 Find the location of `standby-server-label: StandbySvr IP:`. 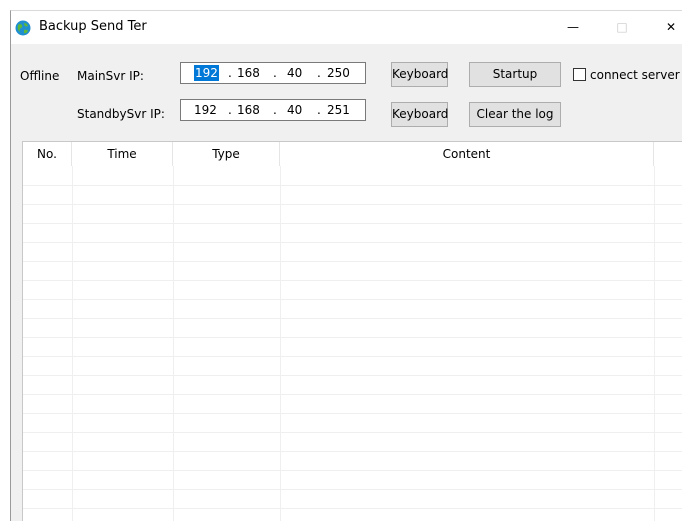

standby-server-label: StandbySvr IP: is located at coordinates (121, 114).